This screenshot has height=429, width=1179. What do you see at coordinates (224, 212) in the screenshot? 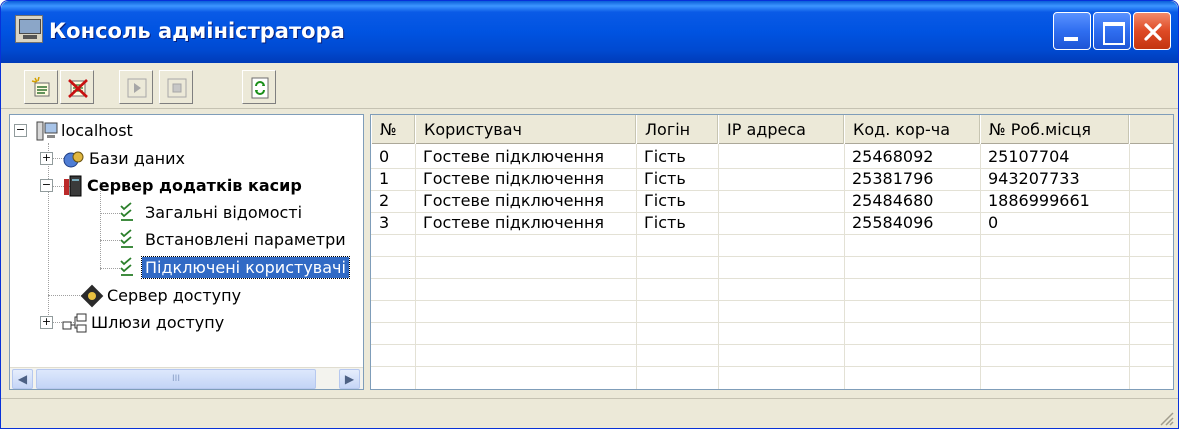
I see `tree-label-general-info: Загальні відомості` at bounding box center [224, 212].